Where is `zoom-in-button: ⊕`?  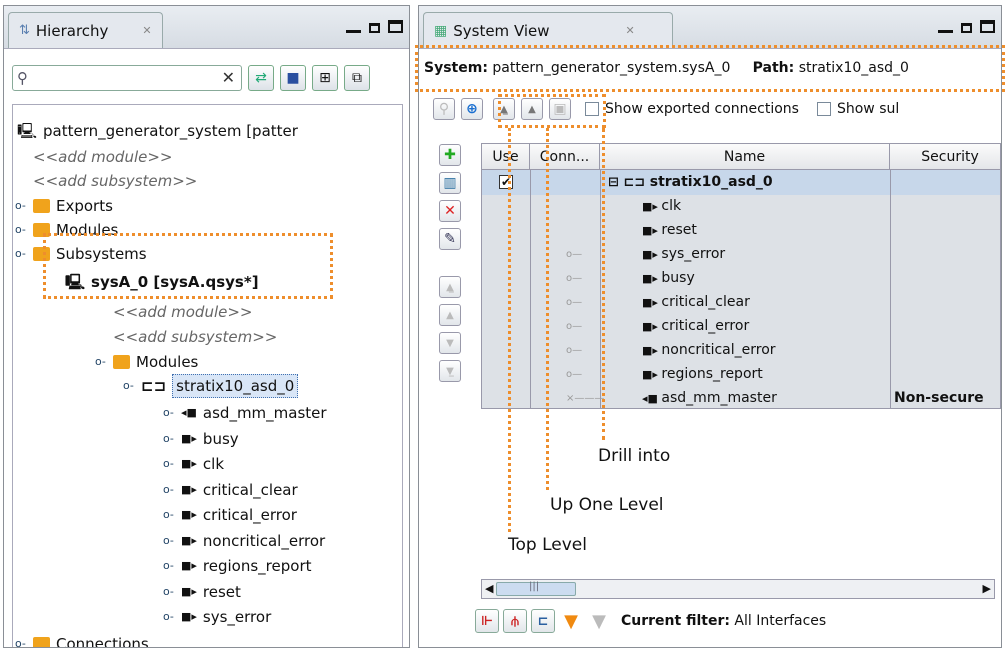
zoom-in-button: ⊕ is located at coordinates (472, 109).